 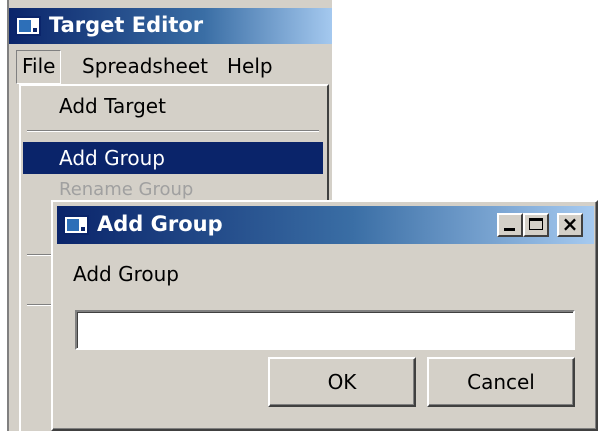 I want to click on menu-spreadsheet: Spreadsheet, so click(x=145, y=66).